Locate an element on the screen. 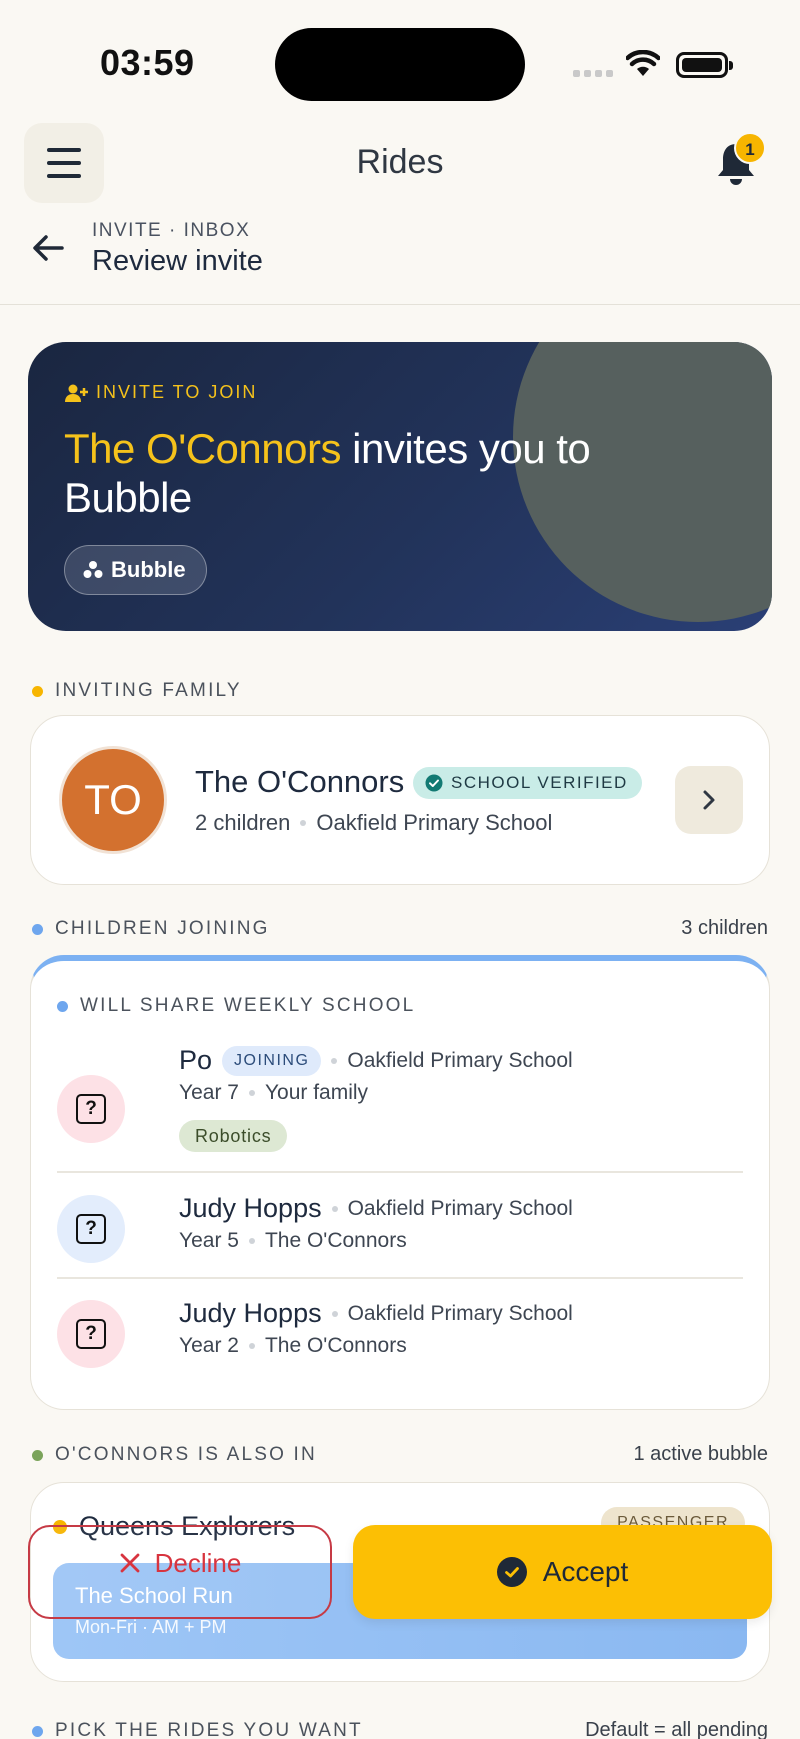 The image size is (800, 1739). x-icon is located at coordinates (130, 1563).